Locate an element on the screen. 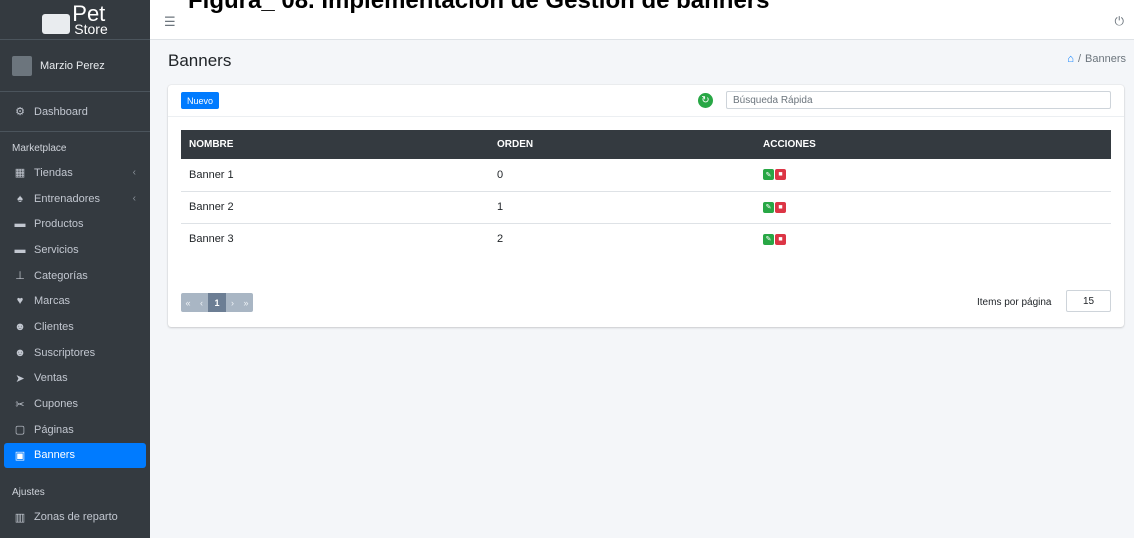 The width and height of the screenshot is (1134, 538). page-last-button: » is located at coordinates (246, 302).